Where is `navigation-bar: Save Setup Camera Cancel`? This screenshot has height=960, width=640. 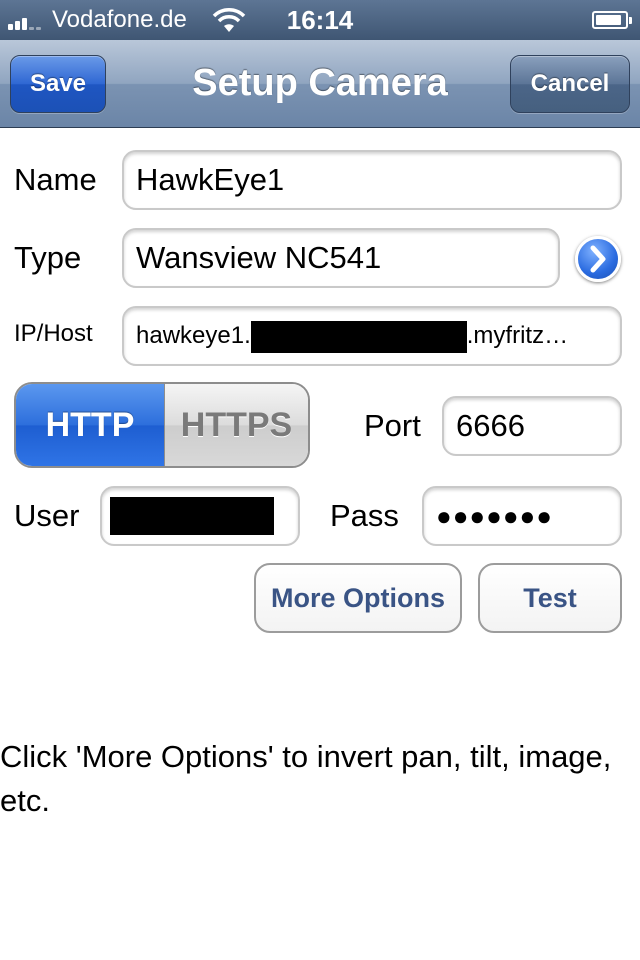 navigation-bar: Save Setup Camera Cancel is located at coordinates (320, 84).